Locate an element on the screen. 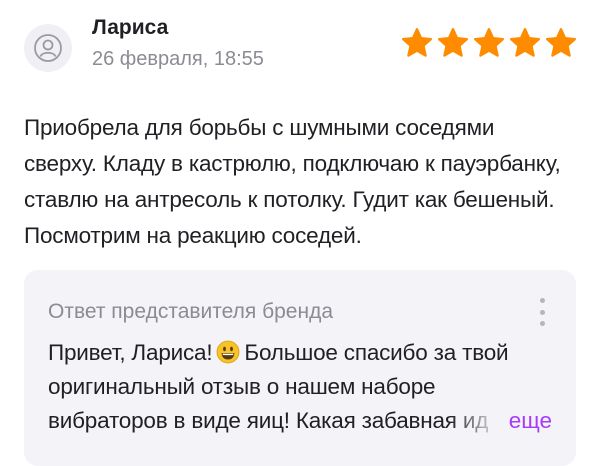  star-rating is located at coordinates (489, 43).